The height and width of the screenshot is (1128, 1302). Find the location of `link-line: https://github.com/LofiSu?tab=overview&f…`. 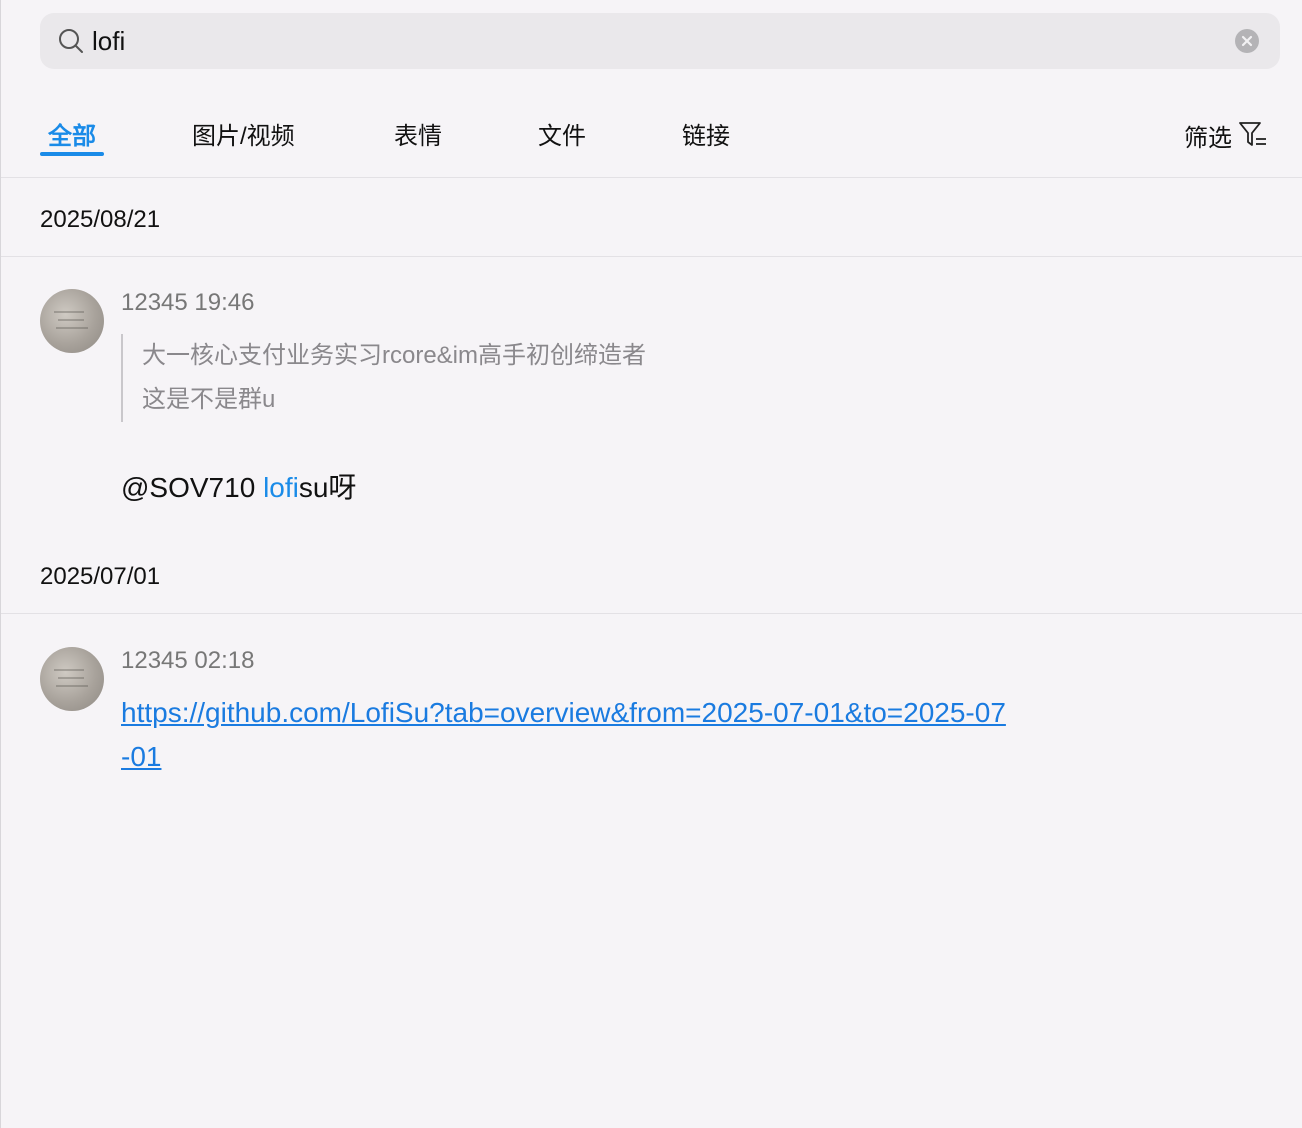

link-line: https://github.com/LofiSu?tab=overview&f… is located at coordinates (563, 712).